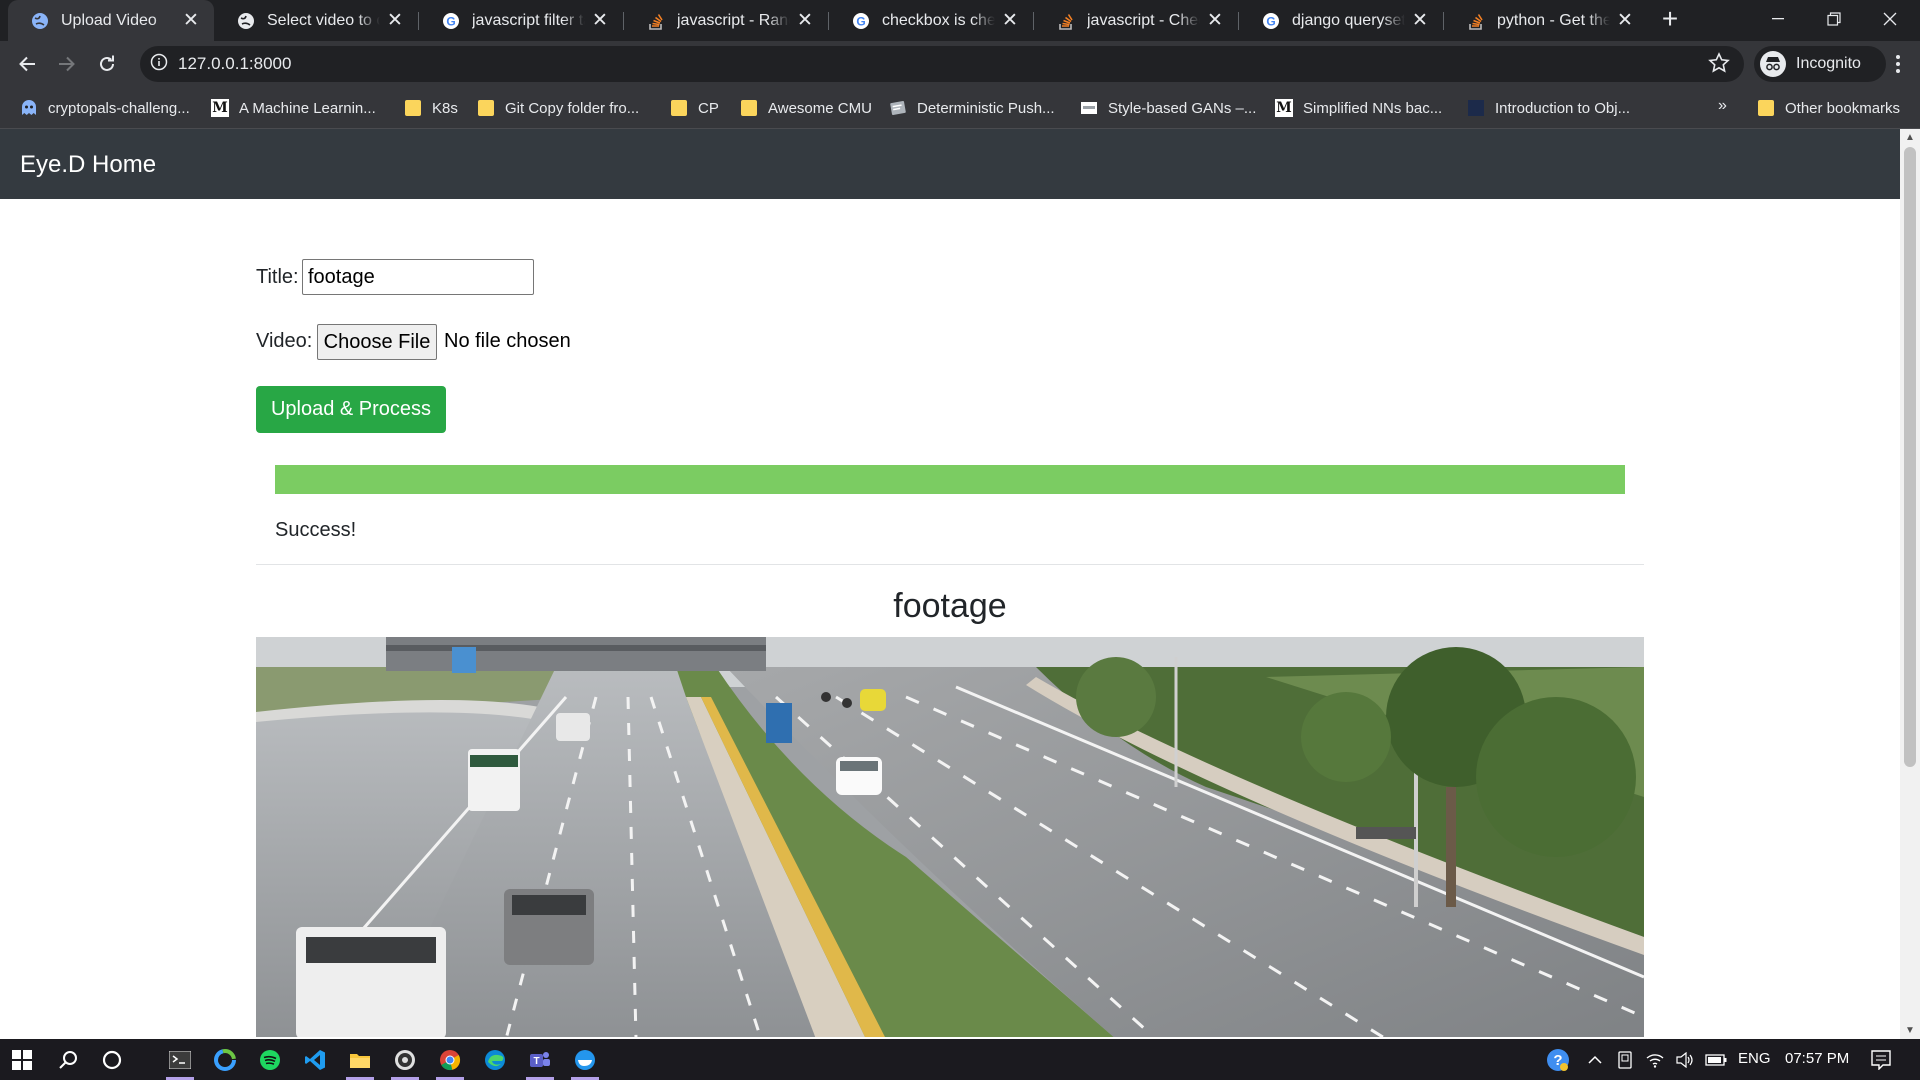 Image resolution: width=1920 pixels, height=1080 pixels. What do you see at coordinates (68, 1059) in the screenshot?
I see `search-icon` at bounding box center [68, 1059].